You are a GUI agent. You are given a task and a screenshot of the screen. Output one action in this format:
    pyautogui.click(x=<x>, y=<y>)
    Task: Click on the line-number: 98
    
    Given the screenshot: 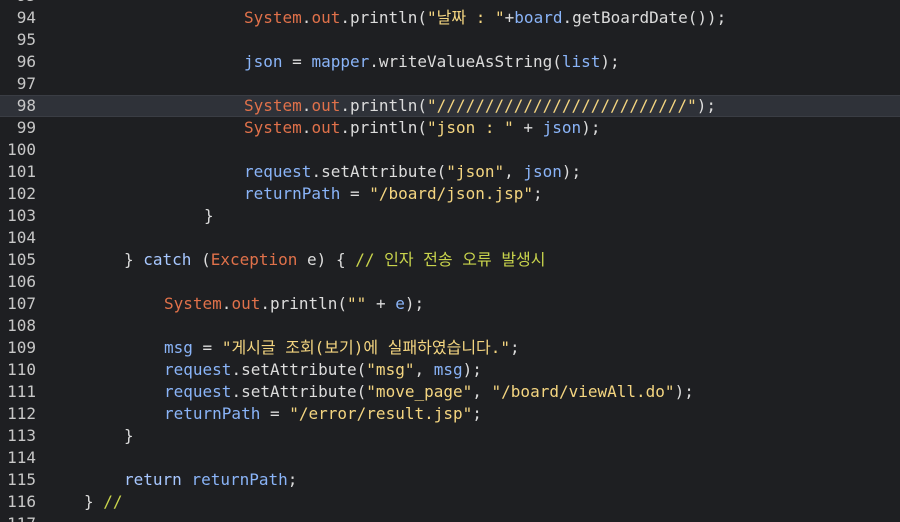 What is the action you would take?
    pyautogui.click(x=26, y=105)
    